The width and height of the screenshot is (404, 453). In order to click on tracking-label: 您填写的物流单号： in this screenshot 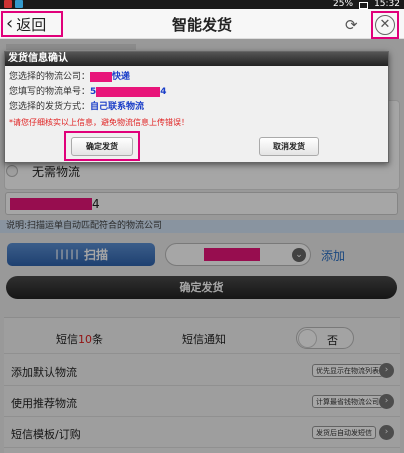, I will do `click(50, 92)`.